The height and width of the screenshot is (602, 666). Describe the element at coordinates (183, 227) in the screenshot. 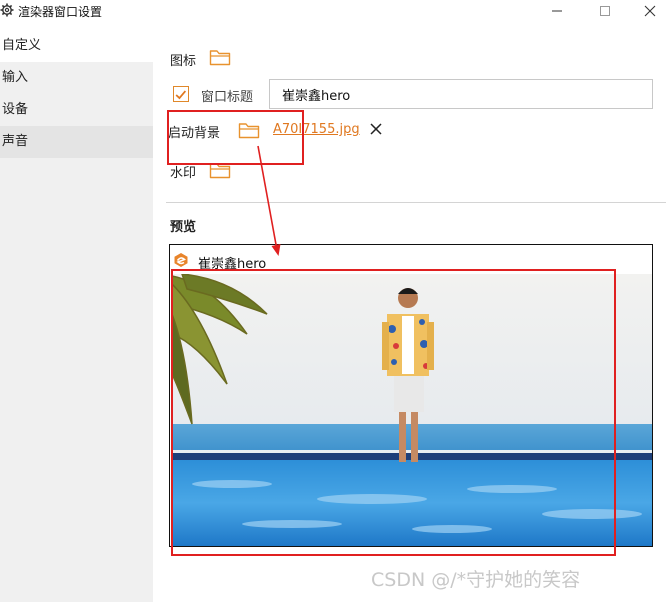

I see `preview-label: 预览` at that location.